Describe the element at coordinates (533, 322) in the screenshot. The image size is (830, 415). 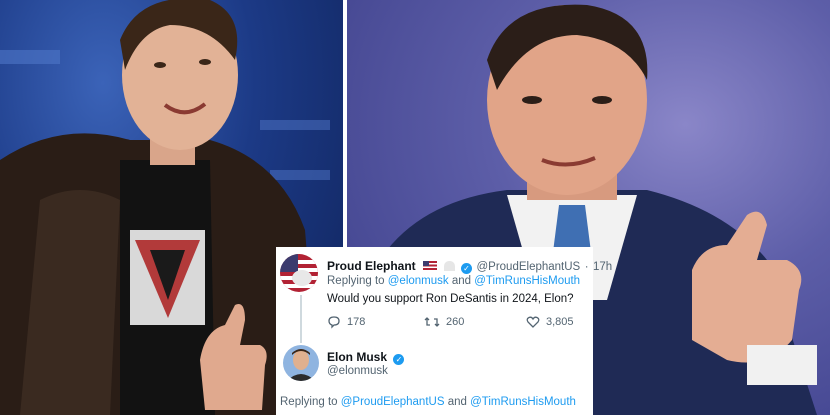
I see `heart-icon` at that location.